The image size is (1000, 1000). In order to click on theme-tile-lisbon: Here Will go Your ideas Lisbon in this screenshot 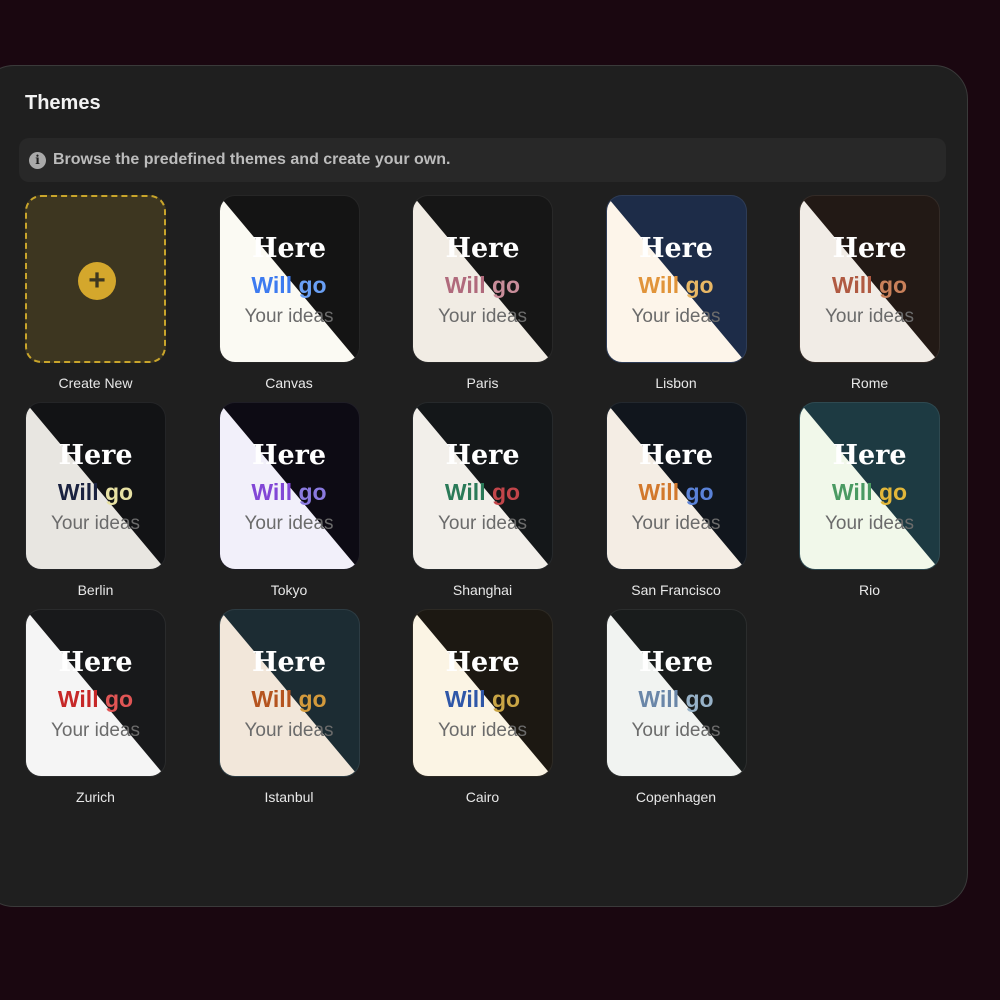, I will do `click(676, 293)`.